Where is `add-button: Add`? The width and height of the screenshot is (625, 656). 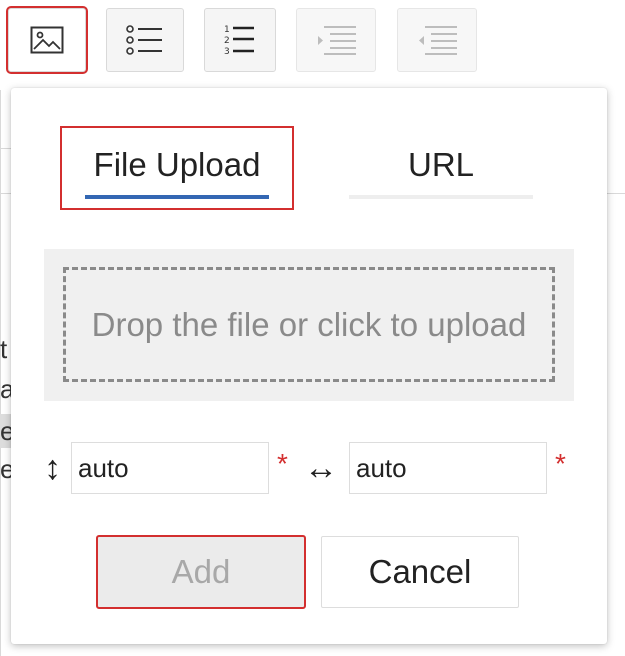 add-button: Add is located at coordinates (201, 572).